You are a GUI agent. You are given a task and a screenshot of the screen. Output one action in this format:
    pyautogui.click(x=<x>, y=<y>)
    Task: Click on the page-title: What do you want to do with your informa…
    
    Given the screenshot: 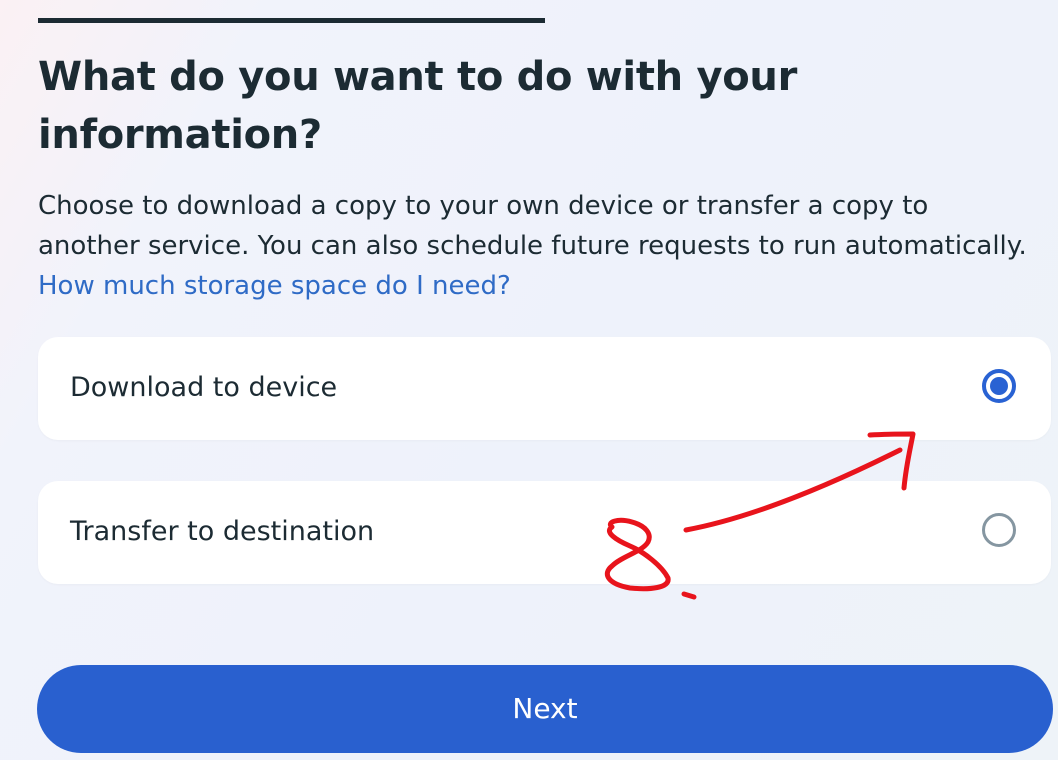 What is the action you would take?
    pyautogui.click(x=418, y=106)
    